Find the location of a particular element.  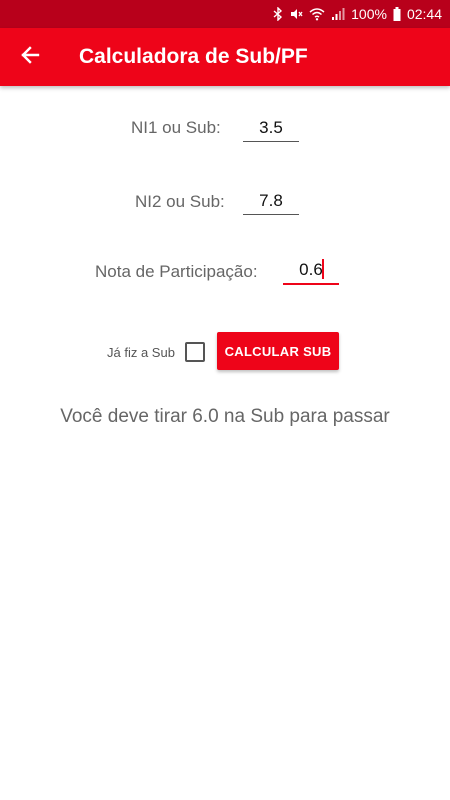

bluetooth-icon is located at coordinates (278, 14).